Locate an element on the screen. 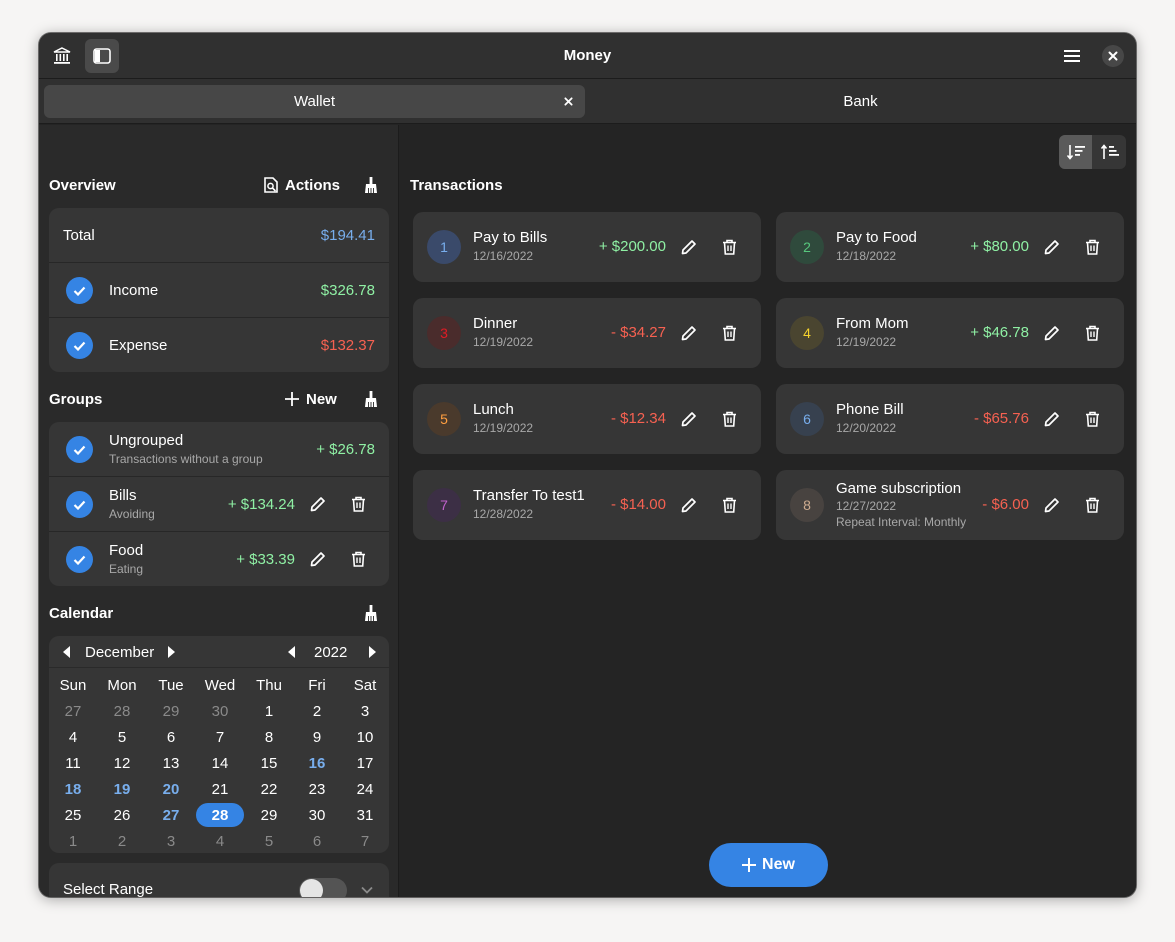 This screenshot has height=942, width=1175. income-row: Income $326.78 is located at coordinates (219, 290).